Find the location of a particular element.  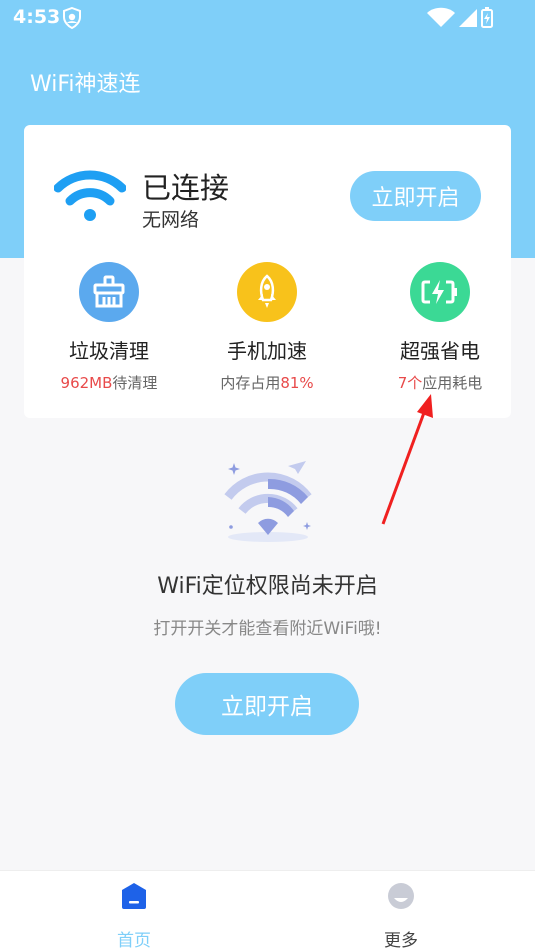

home-icon is located at coordinates (134, 896).